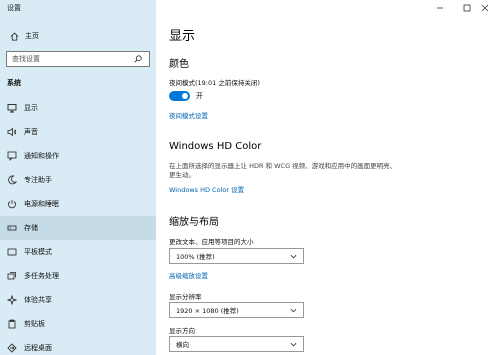  Describe the element at coordinates (31, 108) in the screenshot. I see `sidebar-item-label: 显示` at that location.